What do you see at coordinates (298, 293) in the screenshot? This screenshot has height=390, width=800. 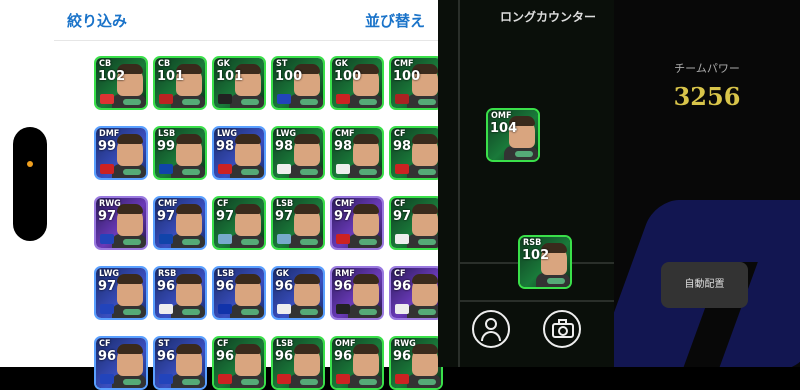 I see `player-card: GK 96` at bounding box center [298, 293].